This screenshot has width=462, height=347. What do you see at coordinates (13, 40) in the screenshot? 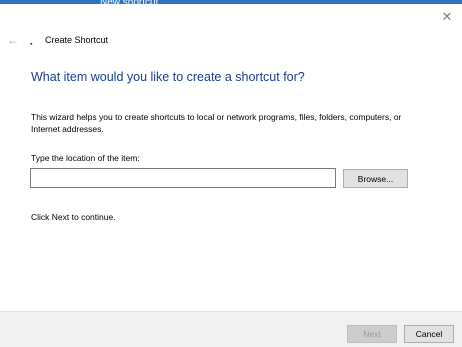
I see `back-arrow-icon: ←` at bounding box center [13, 40].